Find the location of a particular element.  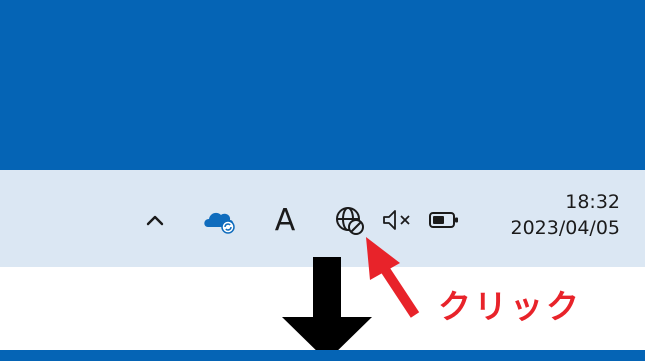

down-arrow is located at coordinates (327, 309).